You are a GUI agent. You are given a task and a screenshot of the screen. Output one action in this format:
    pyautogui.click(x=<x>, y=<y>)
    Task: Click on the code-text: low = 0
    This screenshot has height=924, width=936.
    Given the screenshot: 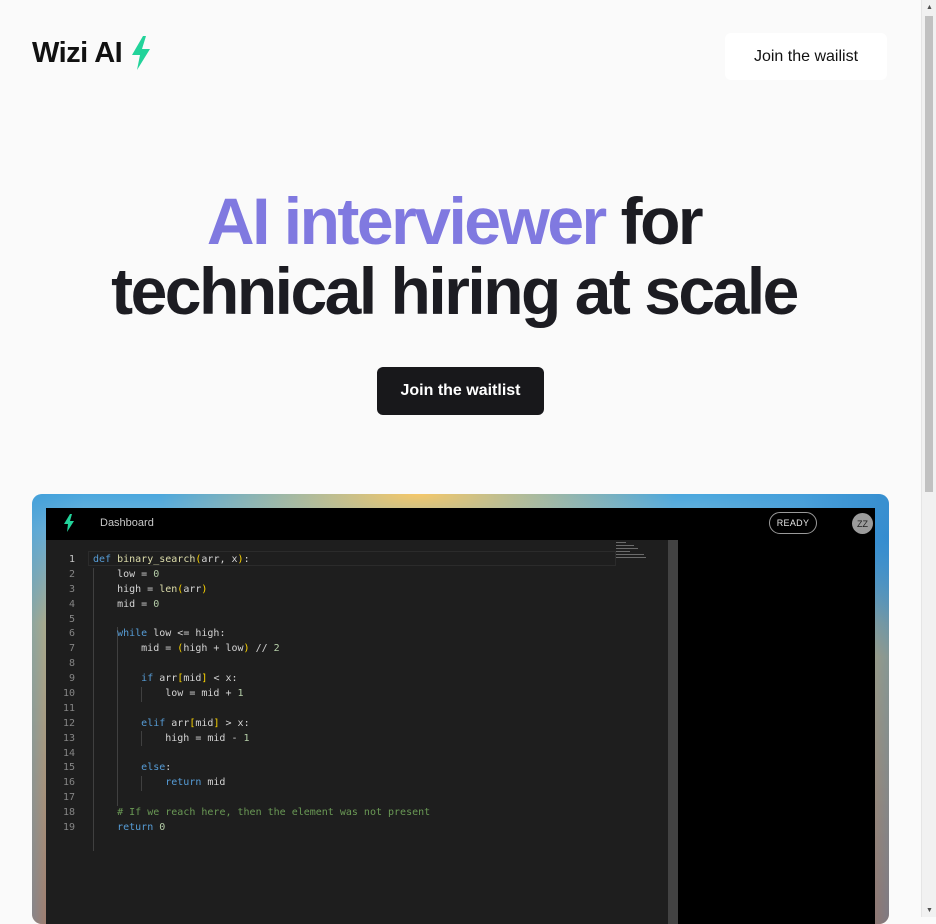 What is the action you would take?
    pyautogui.click(x=126, y=574)
    